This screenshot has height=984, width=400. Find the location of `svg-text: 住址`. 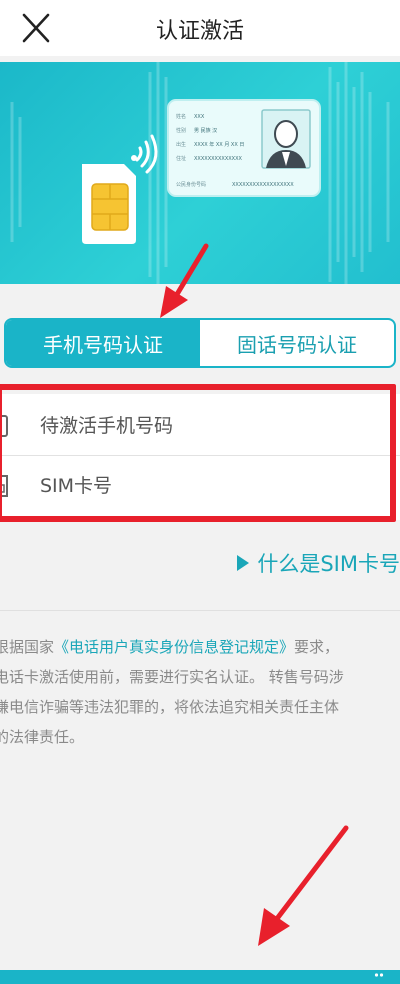

svg-text: 住址 is located at coordinates (181, 158).